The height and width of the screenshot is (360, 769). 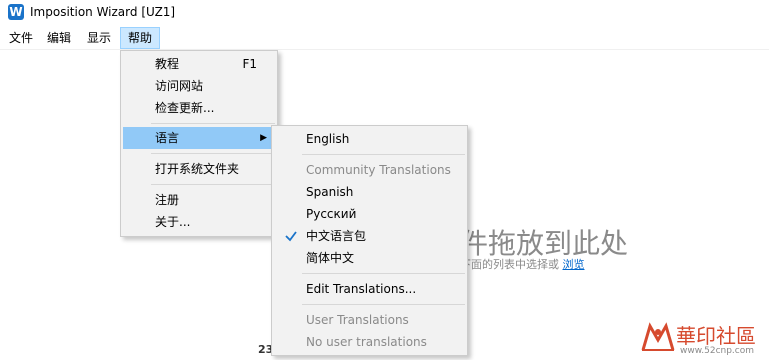 What do you see at coordinates (199, 138) in the screenshot?
I see `menu-item-language: 语言 ▶` at bounding box center [199, 138].